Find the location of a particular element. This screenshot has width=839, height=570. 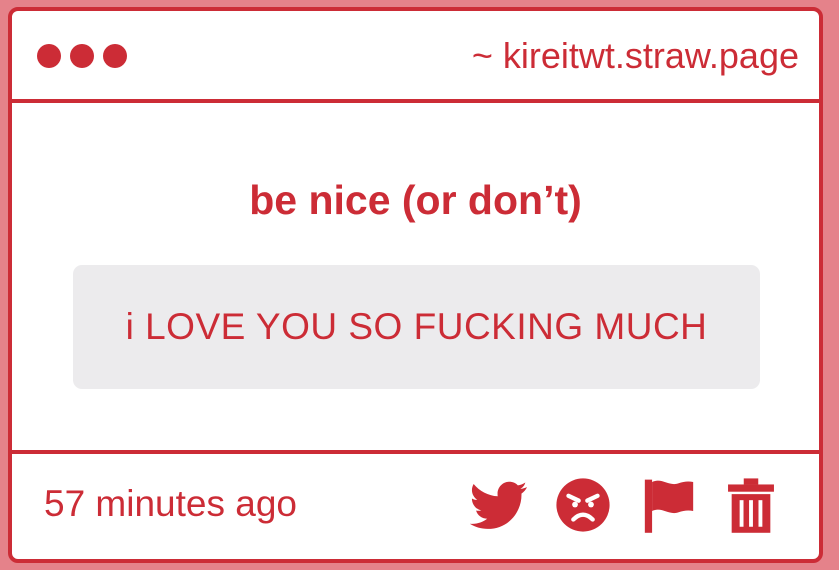

window-dots is located at coordinates (82, 56).